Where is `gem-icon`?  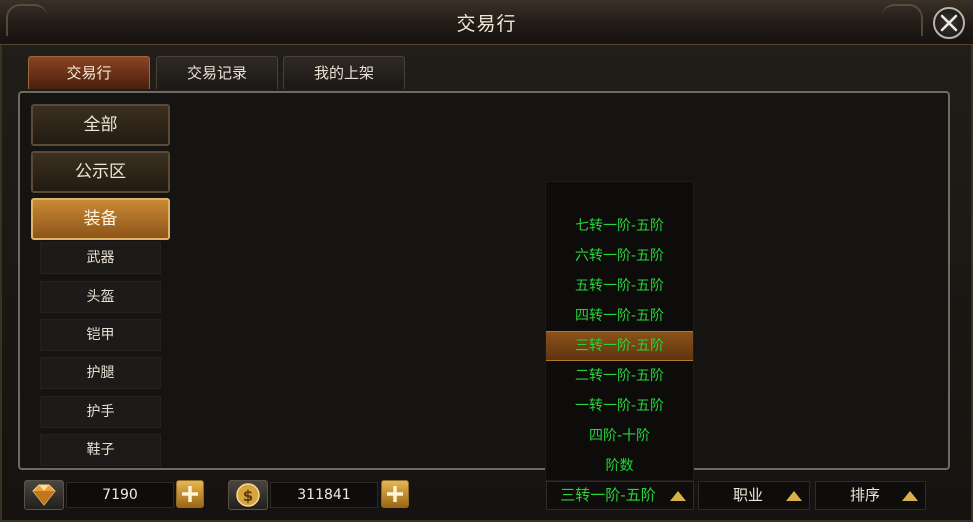
gem-icon is located at coordinates (44, 495).